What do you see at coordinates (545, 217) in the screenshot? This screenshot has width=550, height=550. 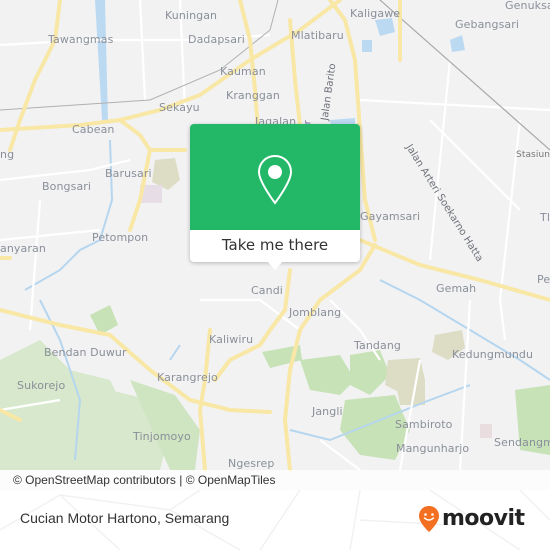 I see `place-label-tl: Tl` at bounding box center [545, 217].